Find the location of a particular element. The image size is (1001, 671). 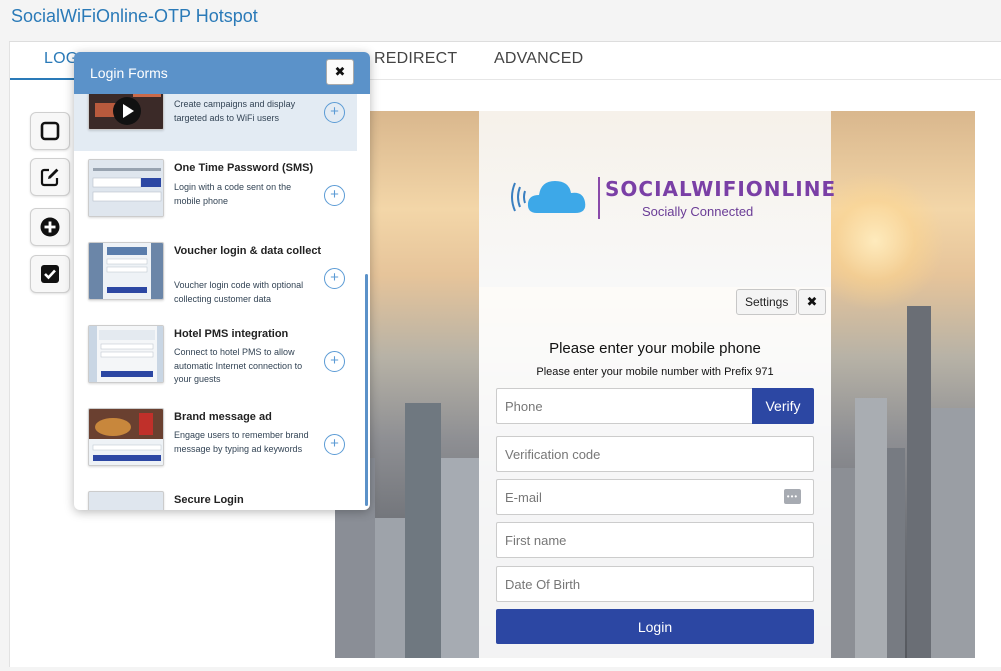

hotel-thumbnail is located at coordinates (126, 354).